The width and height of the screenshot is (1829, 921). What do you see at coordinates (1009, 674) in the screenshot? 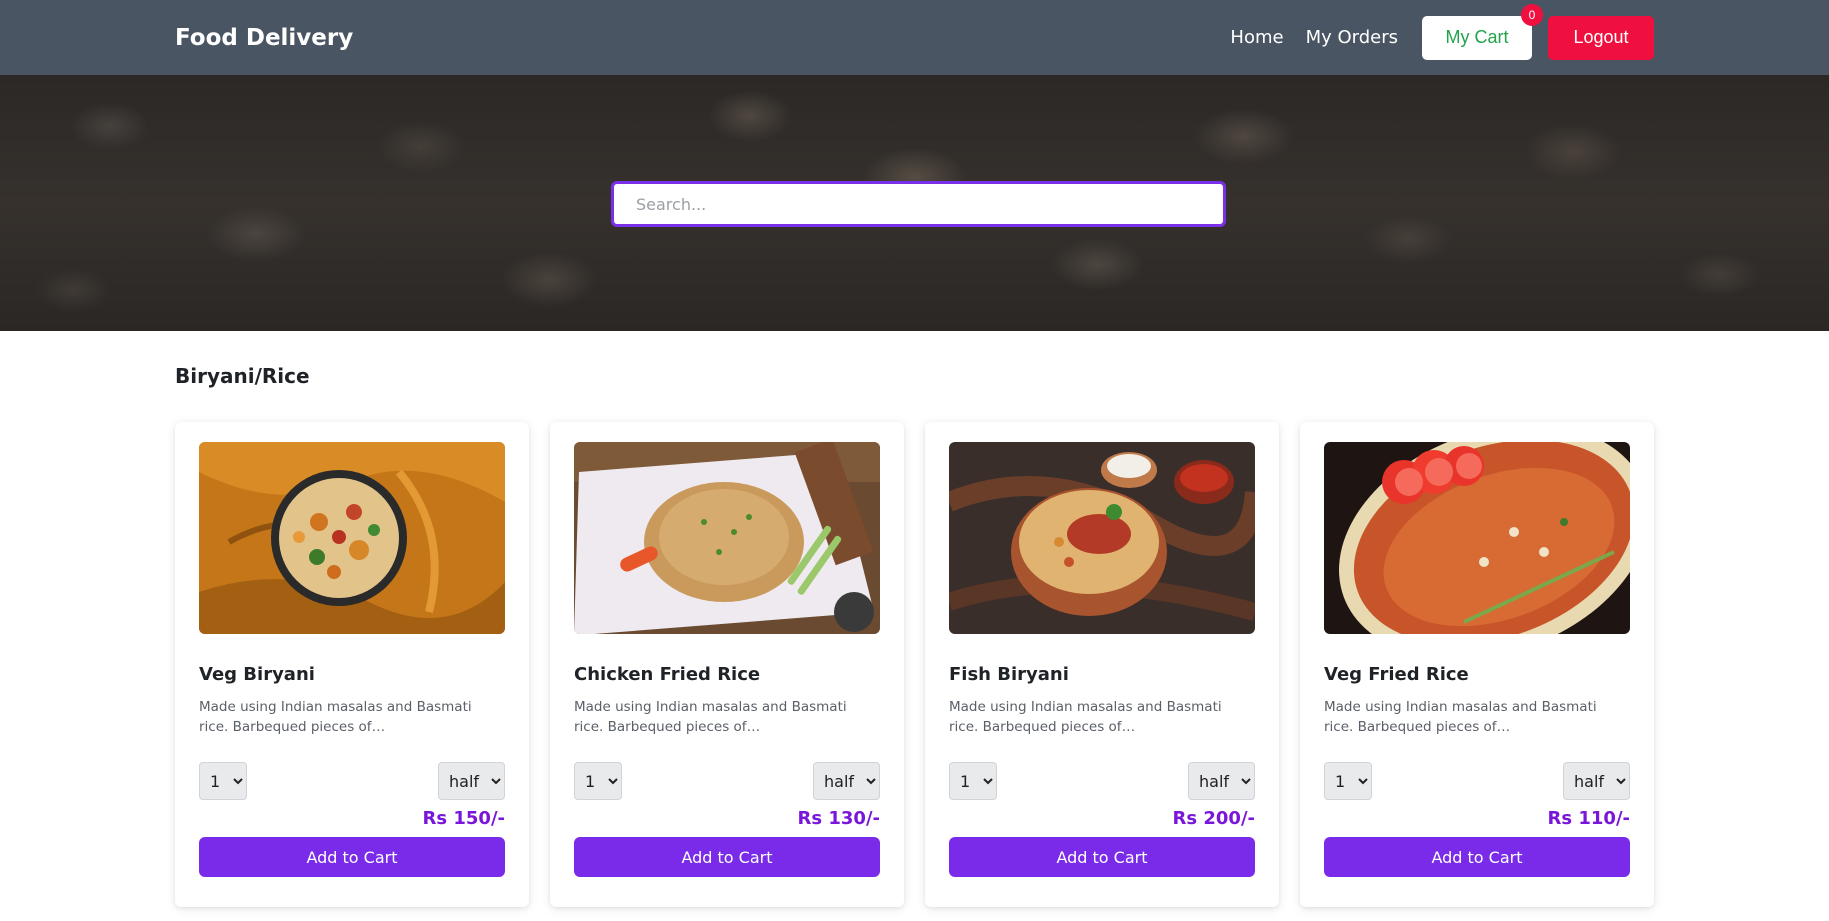
I see `food-name: Fish Biryani` at bounding box center [1009, 674].